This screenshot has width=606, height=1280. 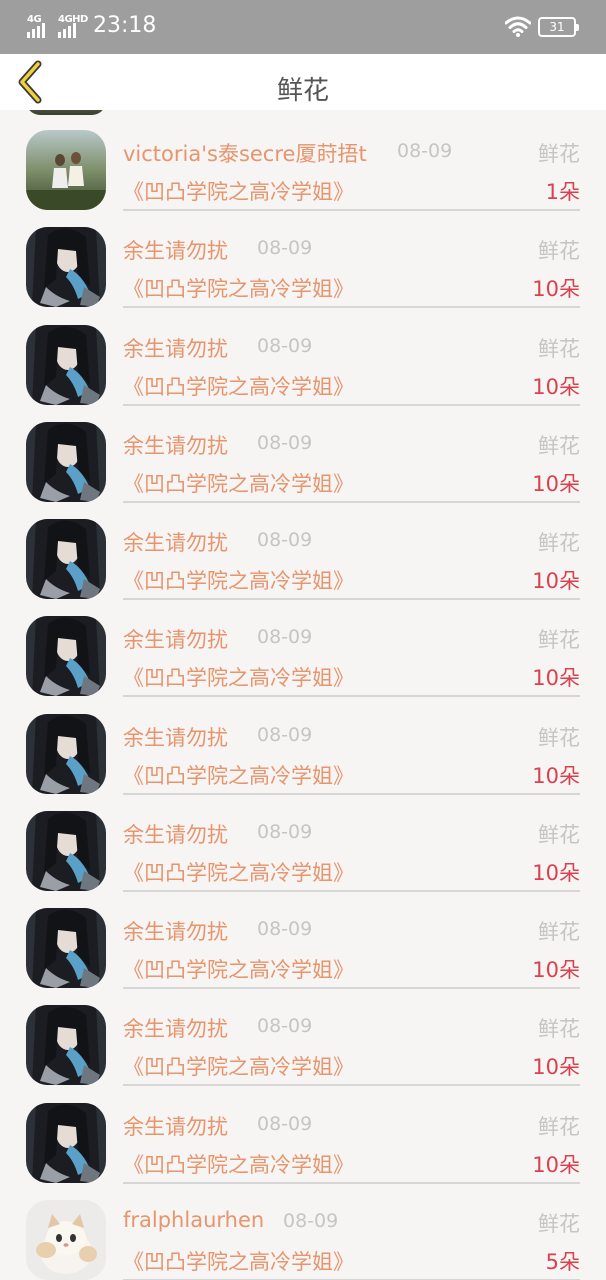 What do you see at coordinates (245, 153) in the screenshot?
I see `user-name: victoria's泰secre厦莳捂t` at bounding box center [245, 153].